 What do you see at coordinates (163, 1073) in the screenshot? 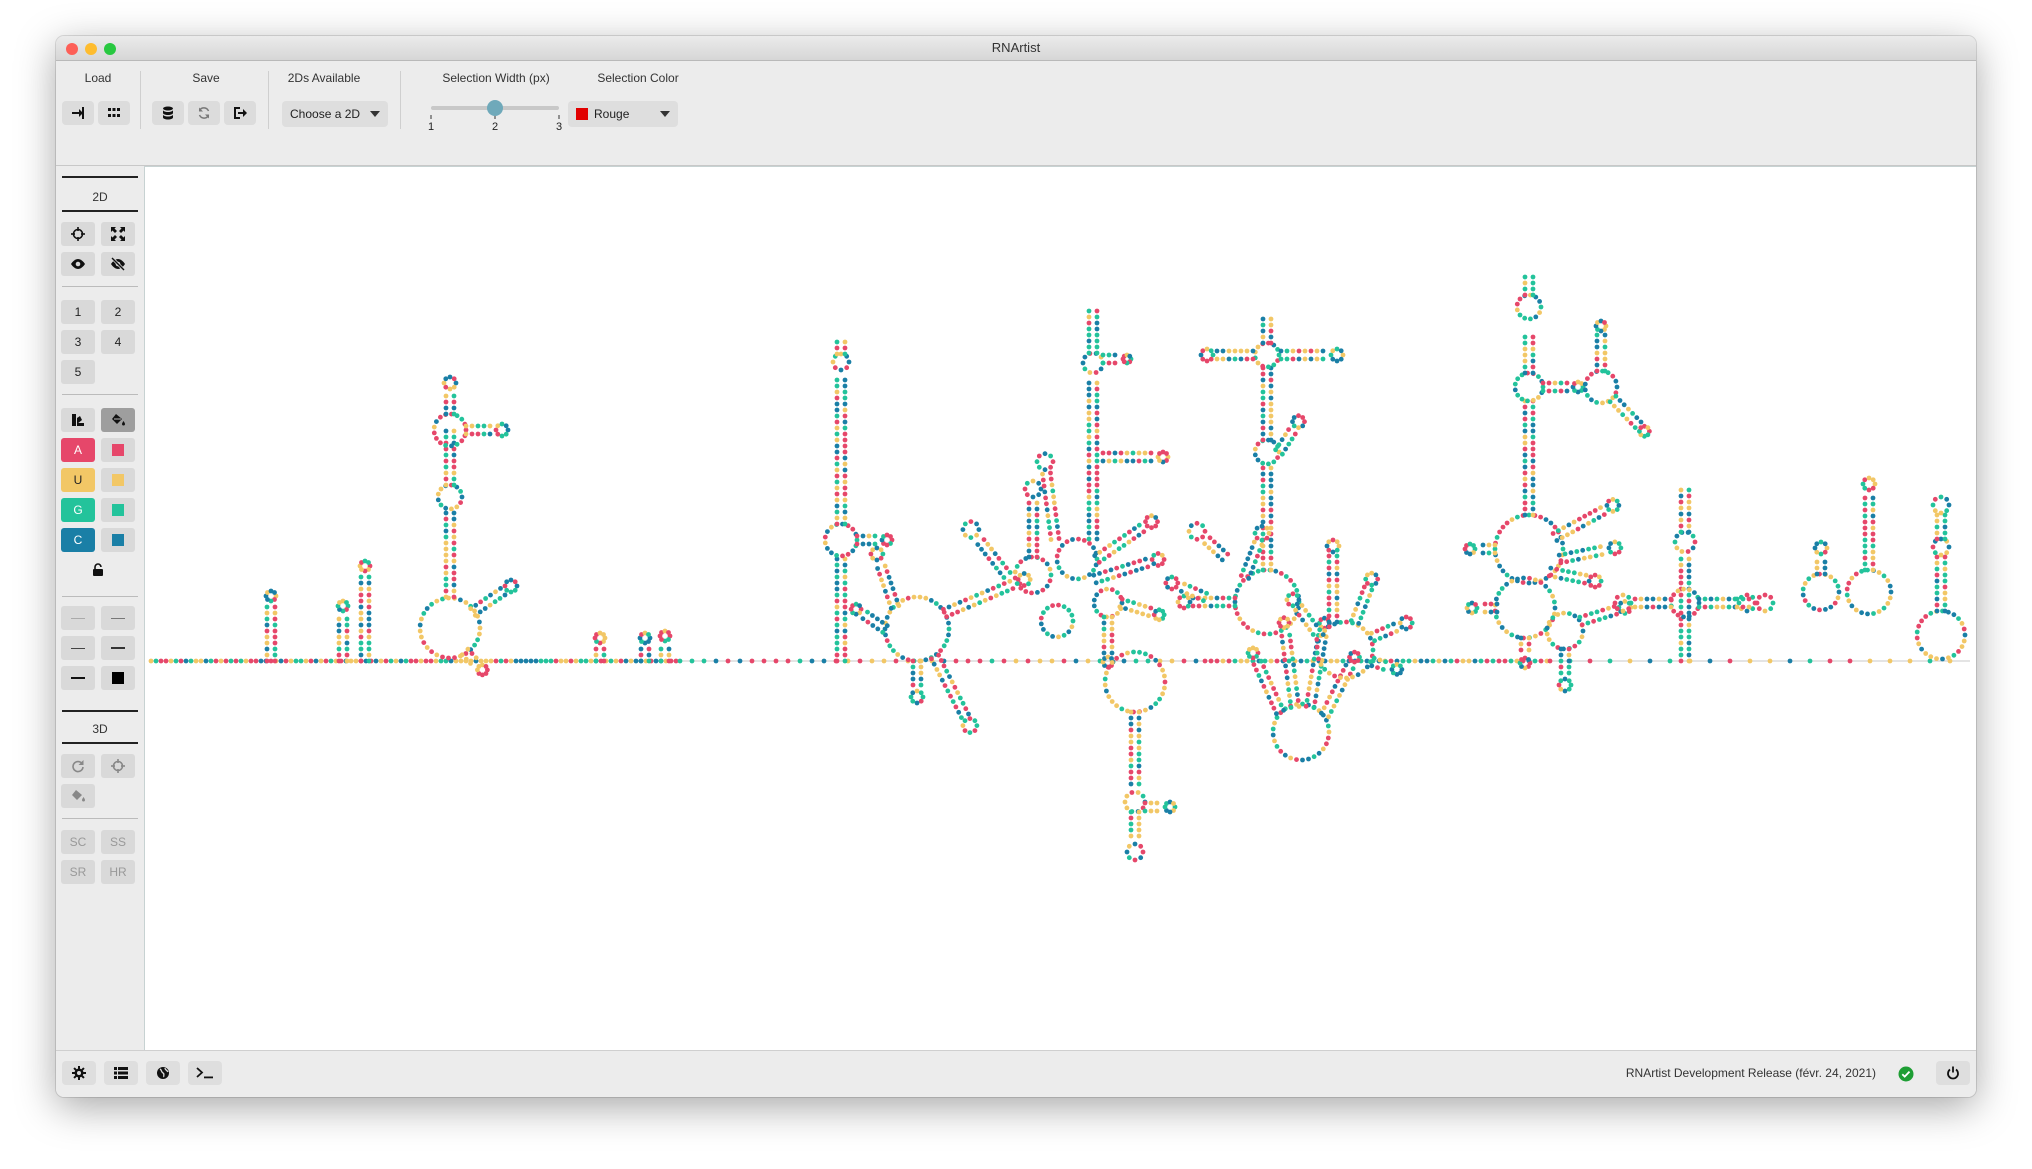
I see `web-button` at bounding box center [163, 1073].